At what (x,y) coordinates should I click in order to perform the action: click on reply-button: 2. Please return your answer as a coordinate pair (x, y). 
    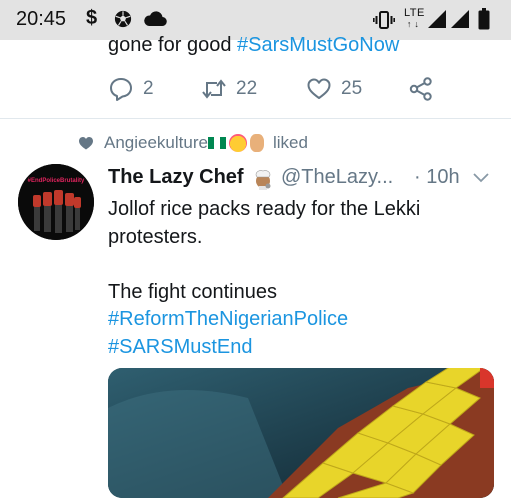
    Looking at the image, I should click on (131, 89).